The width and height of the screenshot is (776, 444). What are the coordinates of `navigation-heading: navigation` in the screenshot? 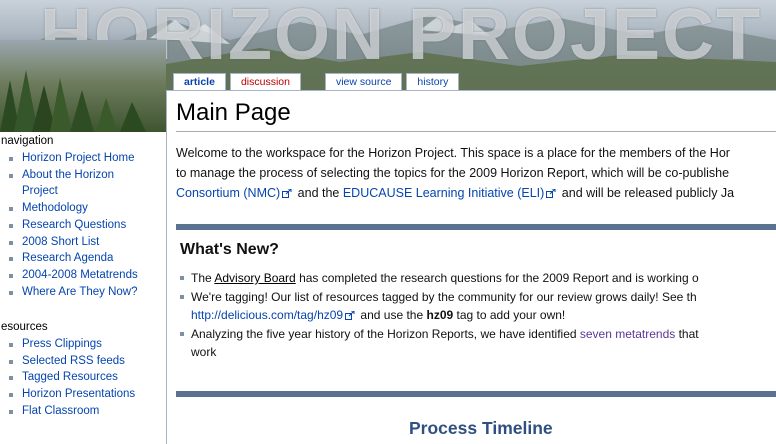 It's located at (27, 141).